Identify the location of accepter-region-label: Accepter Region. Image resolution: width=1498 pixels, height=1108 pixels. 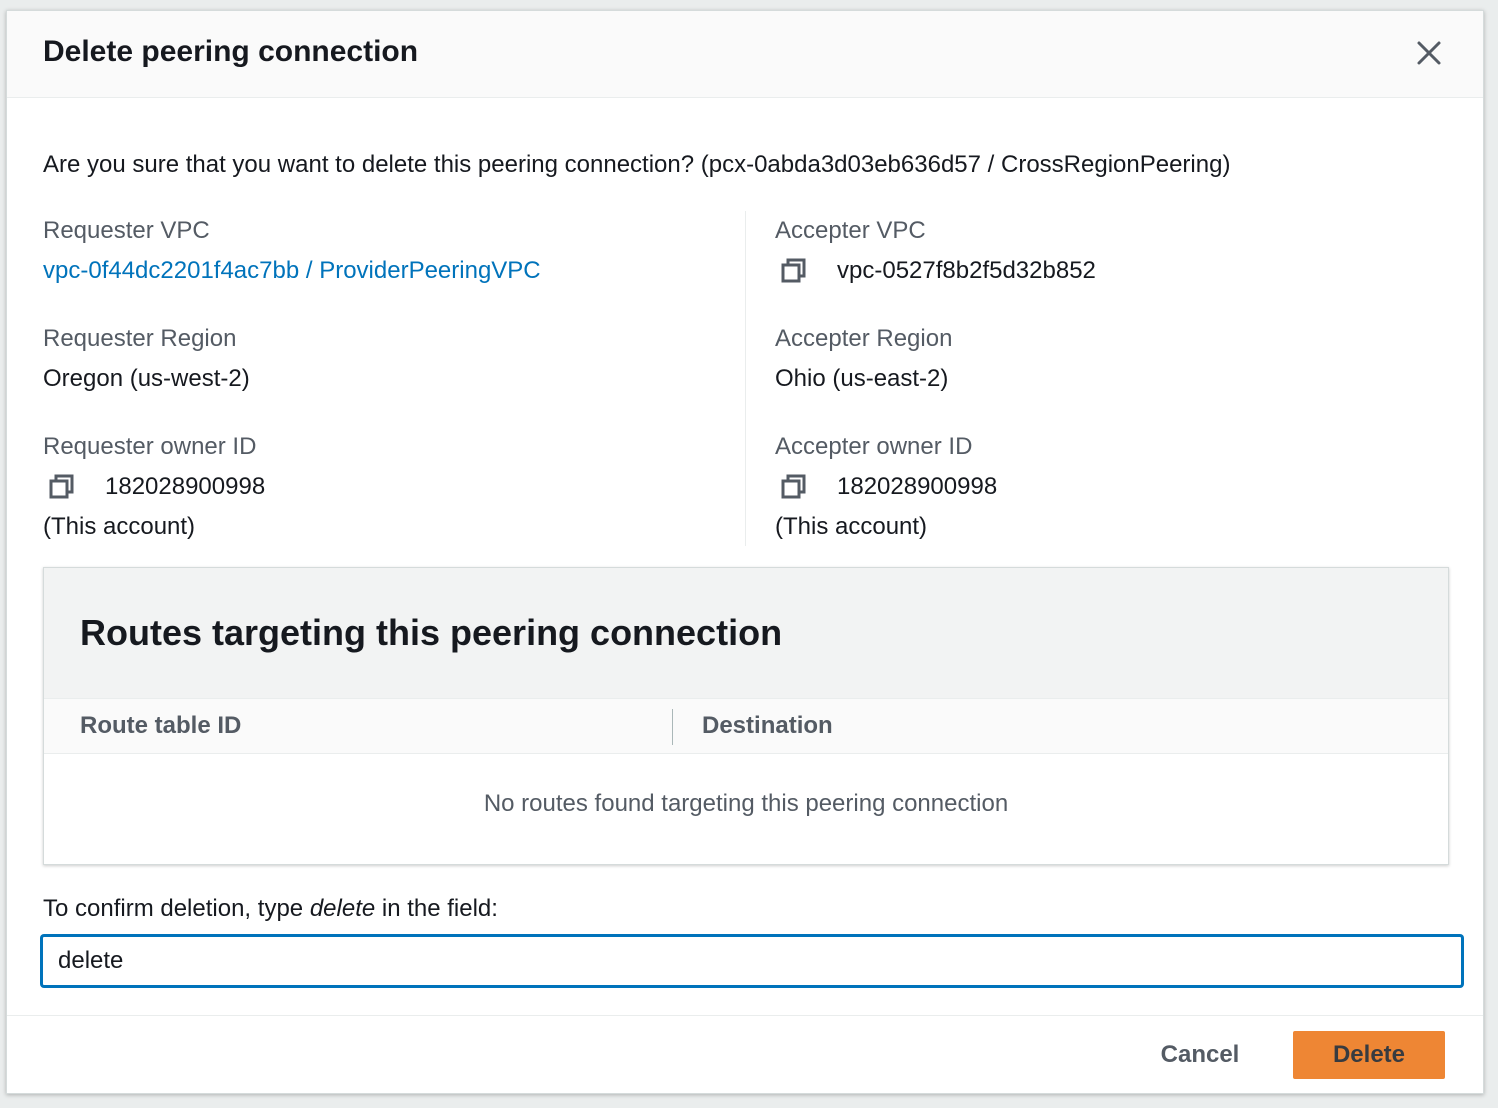
(864, 338).